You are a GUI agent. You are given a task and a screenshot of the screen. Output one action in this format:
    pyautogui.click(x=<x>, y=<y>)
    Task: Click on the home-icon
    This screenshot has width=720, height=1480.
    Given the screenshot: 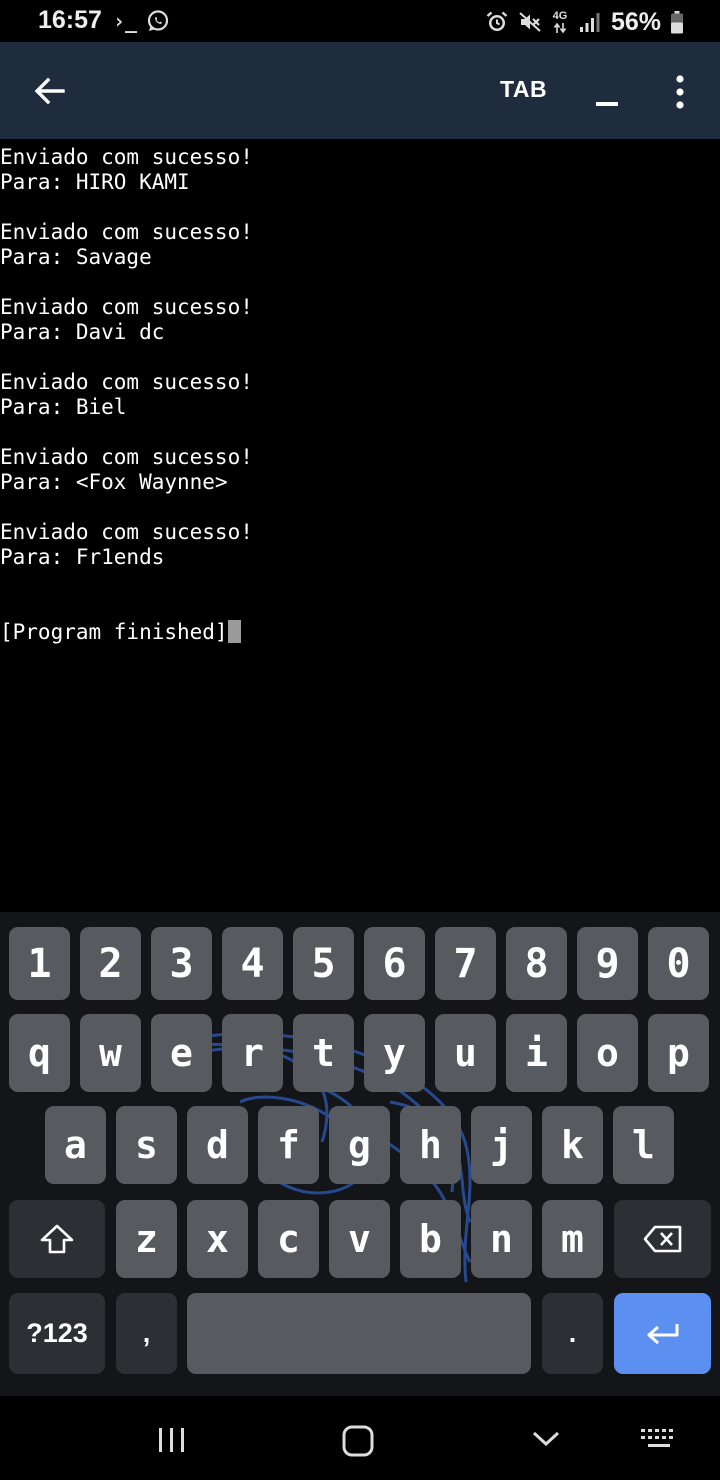 What is the action you would take?
    pyautogui.click(x=358, y=1441)
    